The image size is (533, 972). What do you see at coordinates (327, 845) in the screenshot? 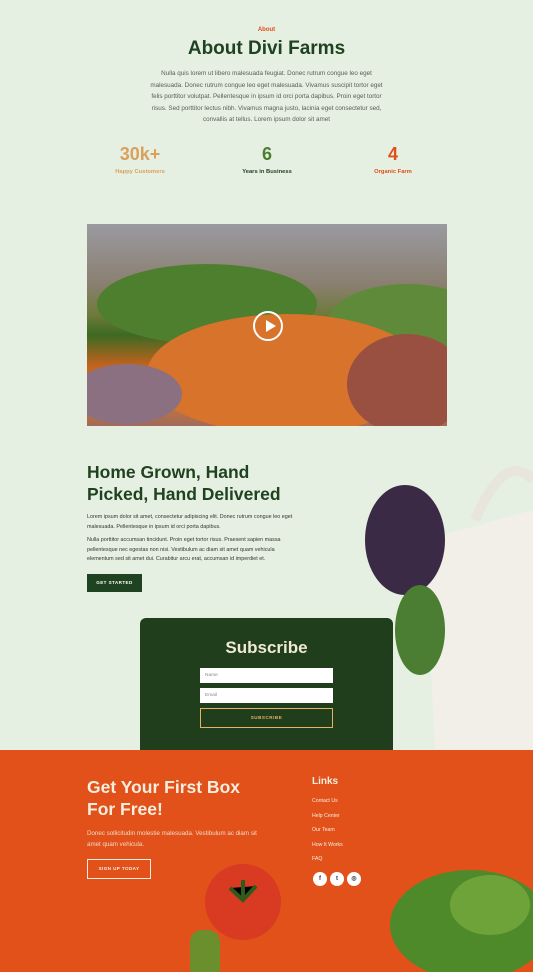
I see `link-how-it-works: How It Works` at bounding box center [327, 845].